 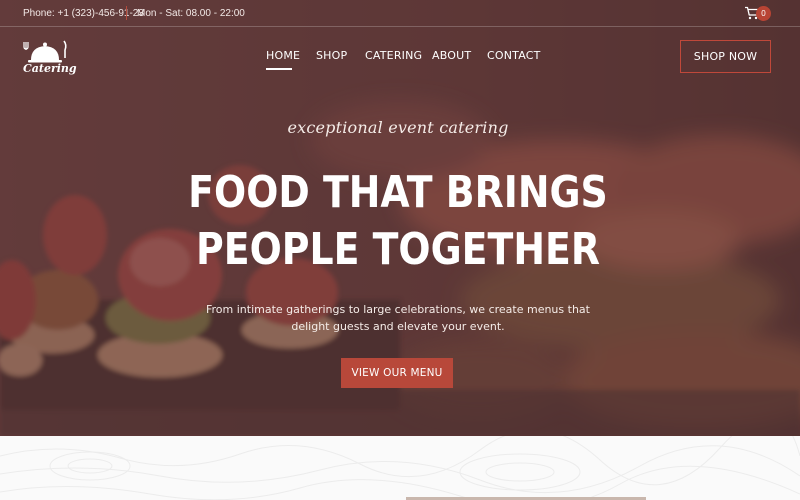 I want to click on nav-item-catering: CATERING, so click(x=393, y=55).